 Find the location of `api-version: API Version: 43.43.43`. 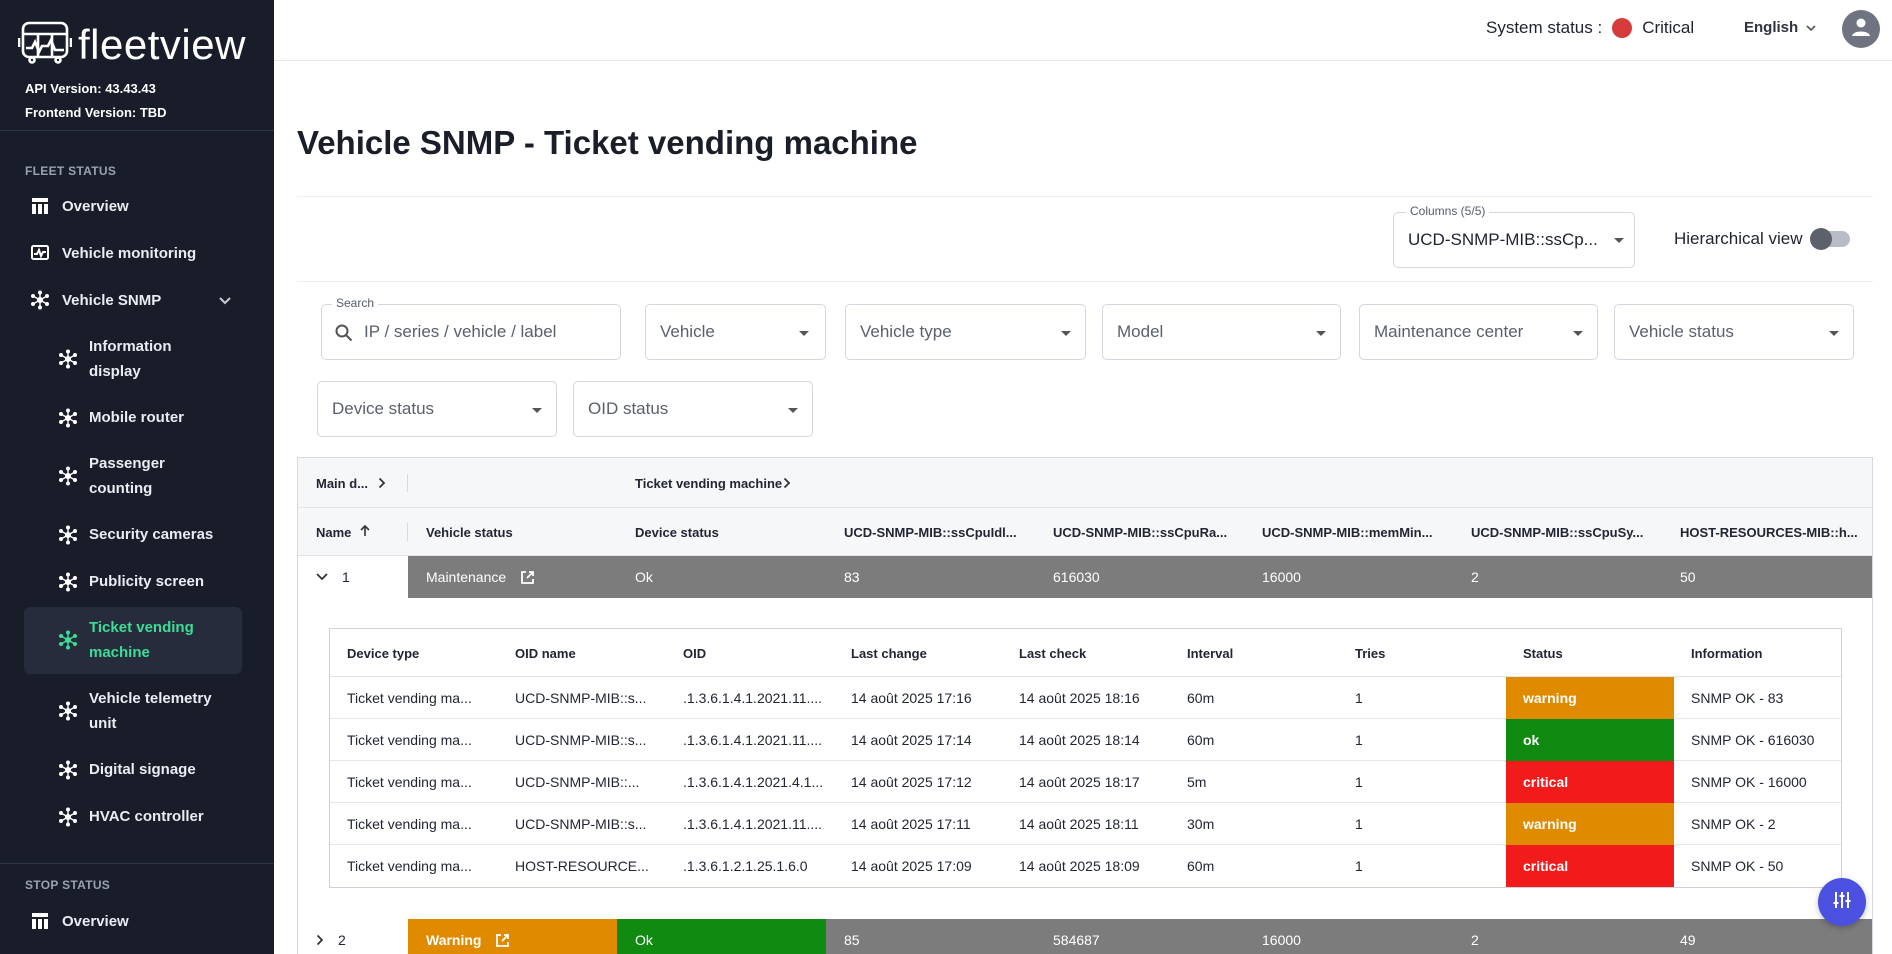

api-version: API Version: 43.43.43 is located at coordinates (90, 88).